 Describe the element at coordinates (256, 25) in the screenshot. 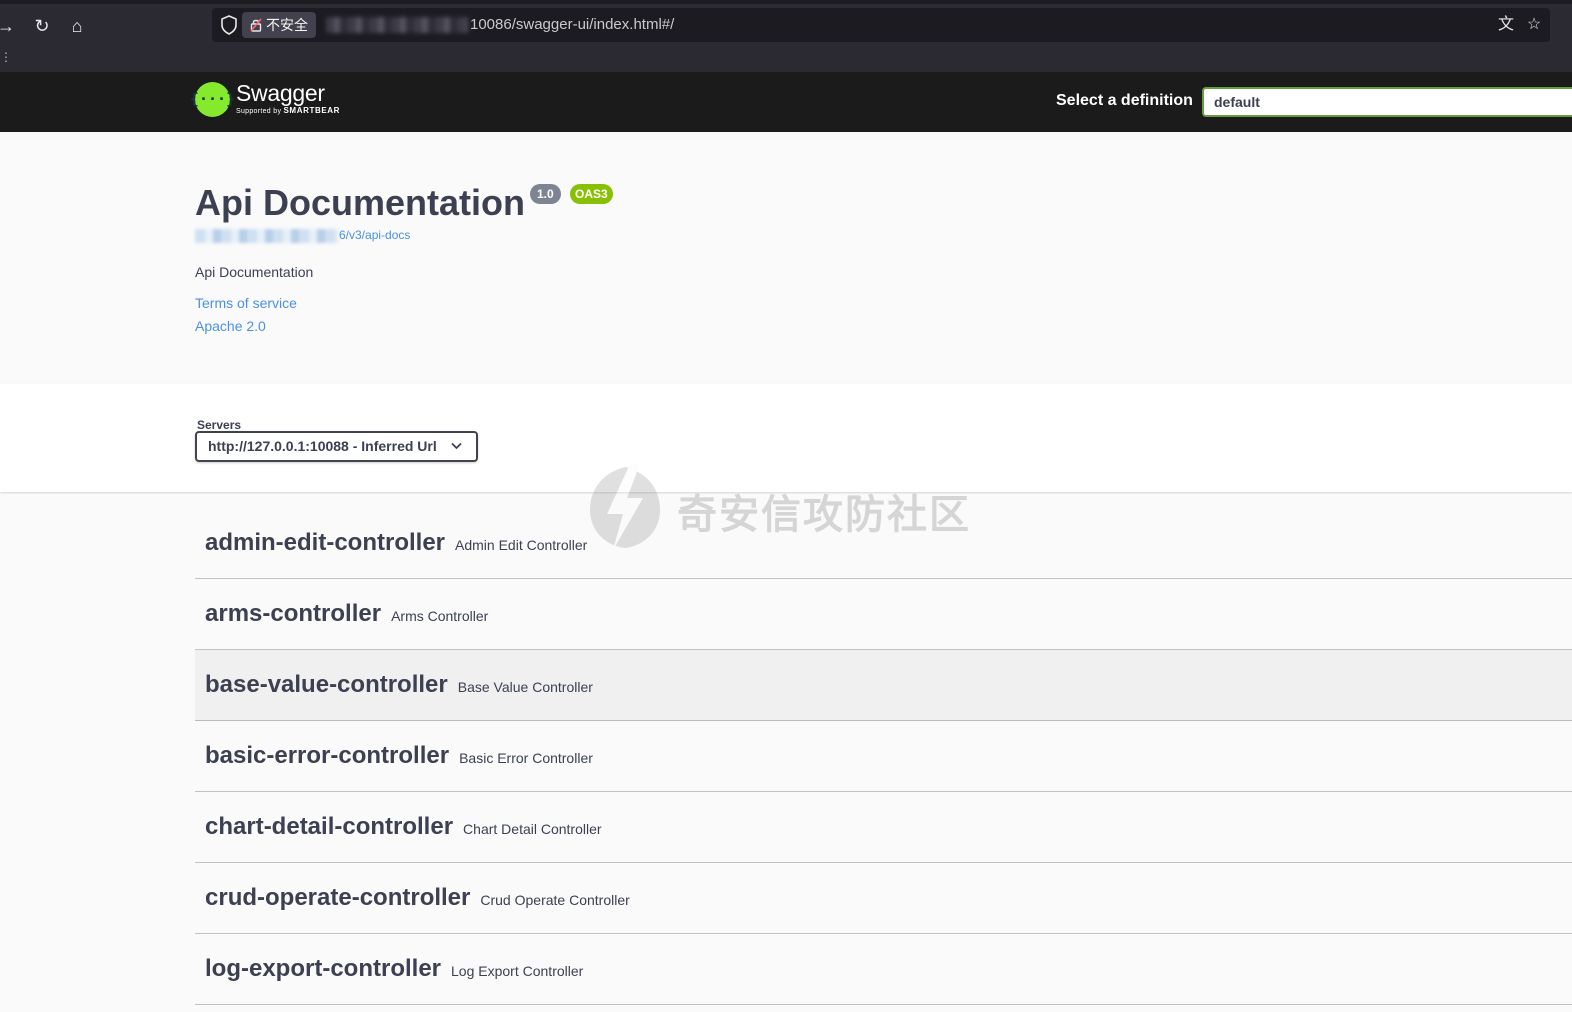

I see `lock-warning-icon` at that location.